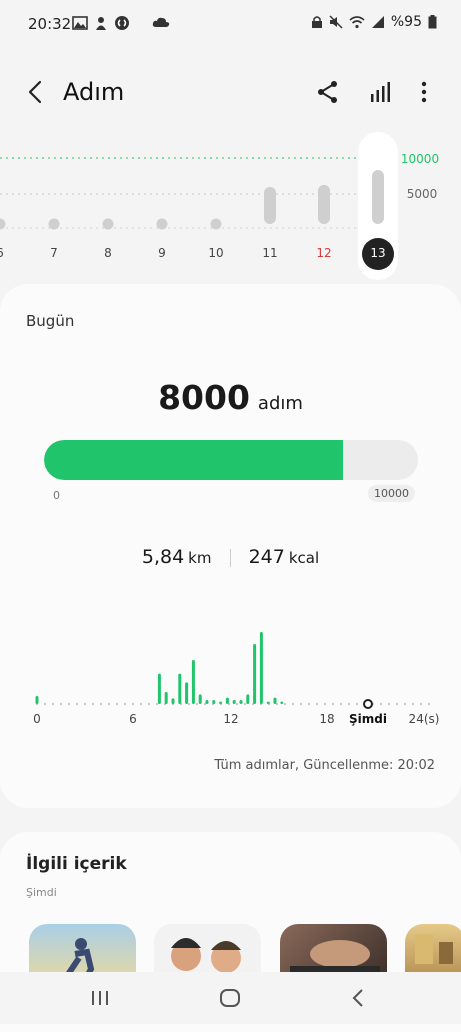  Describe the element at coordinates (163, 557) in the screenshot. I see `distance-value: 5,84` at that location.